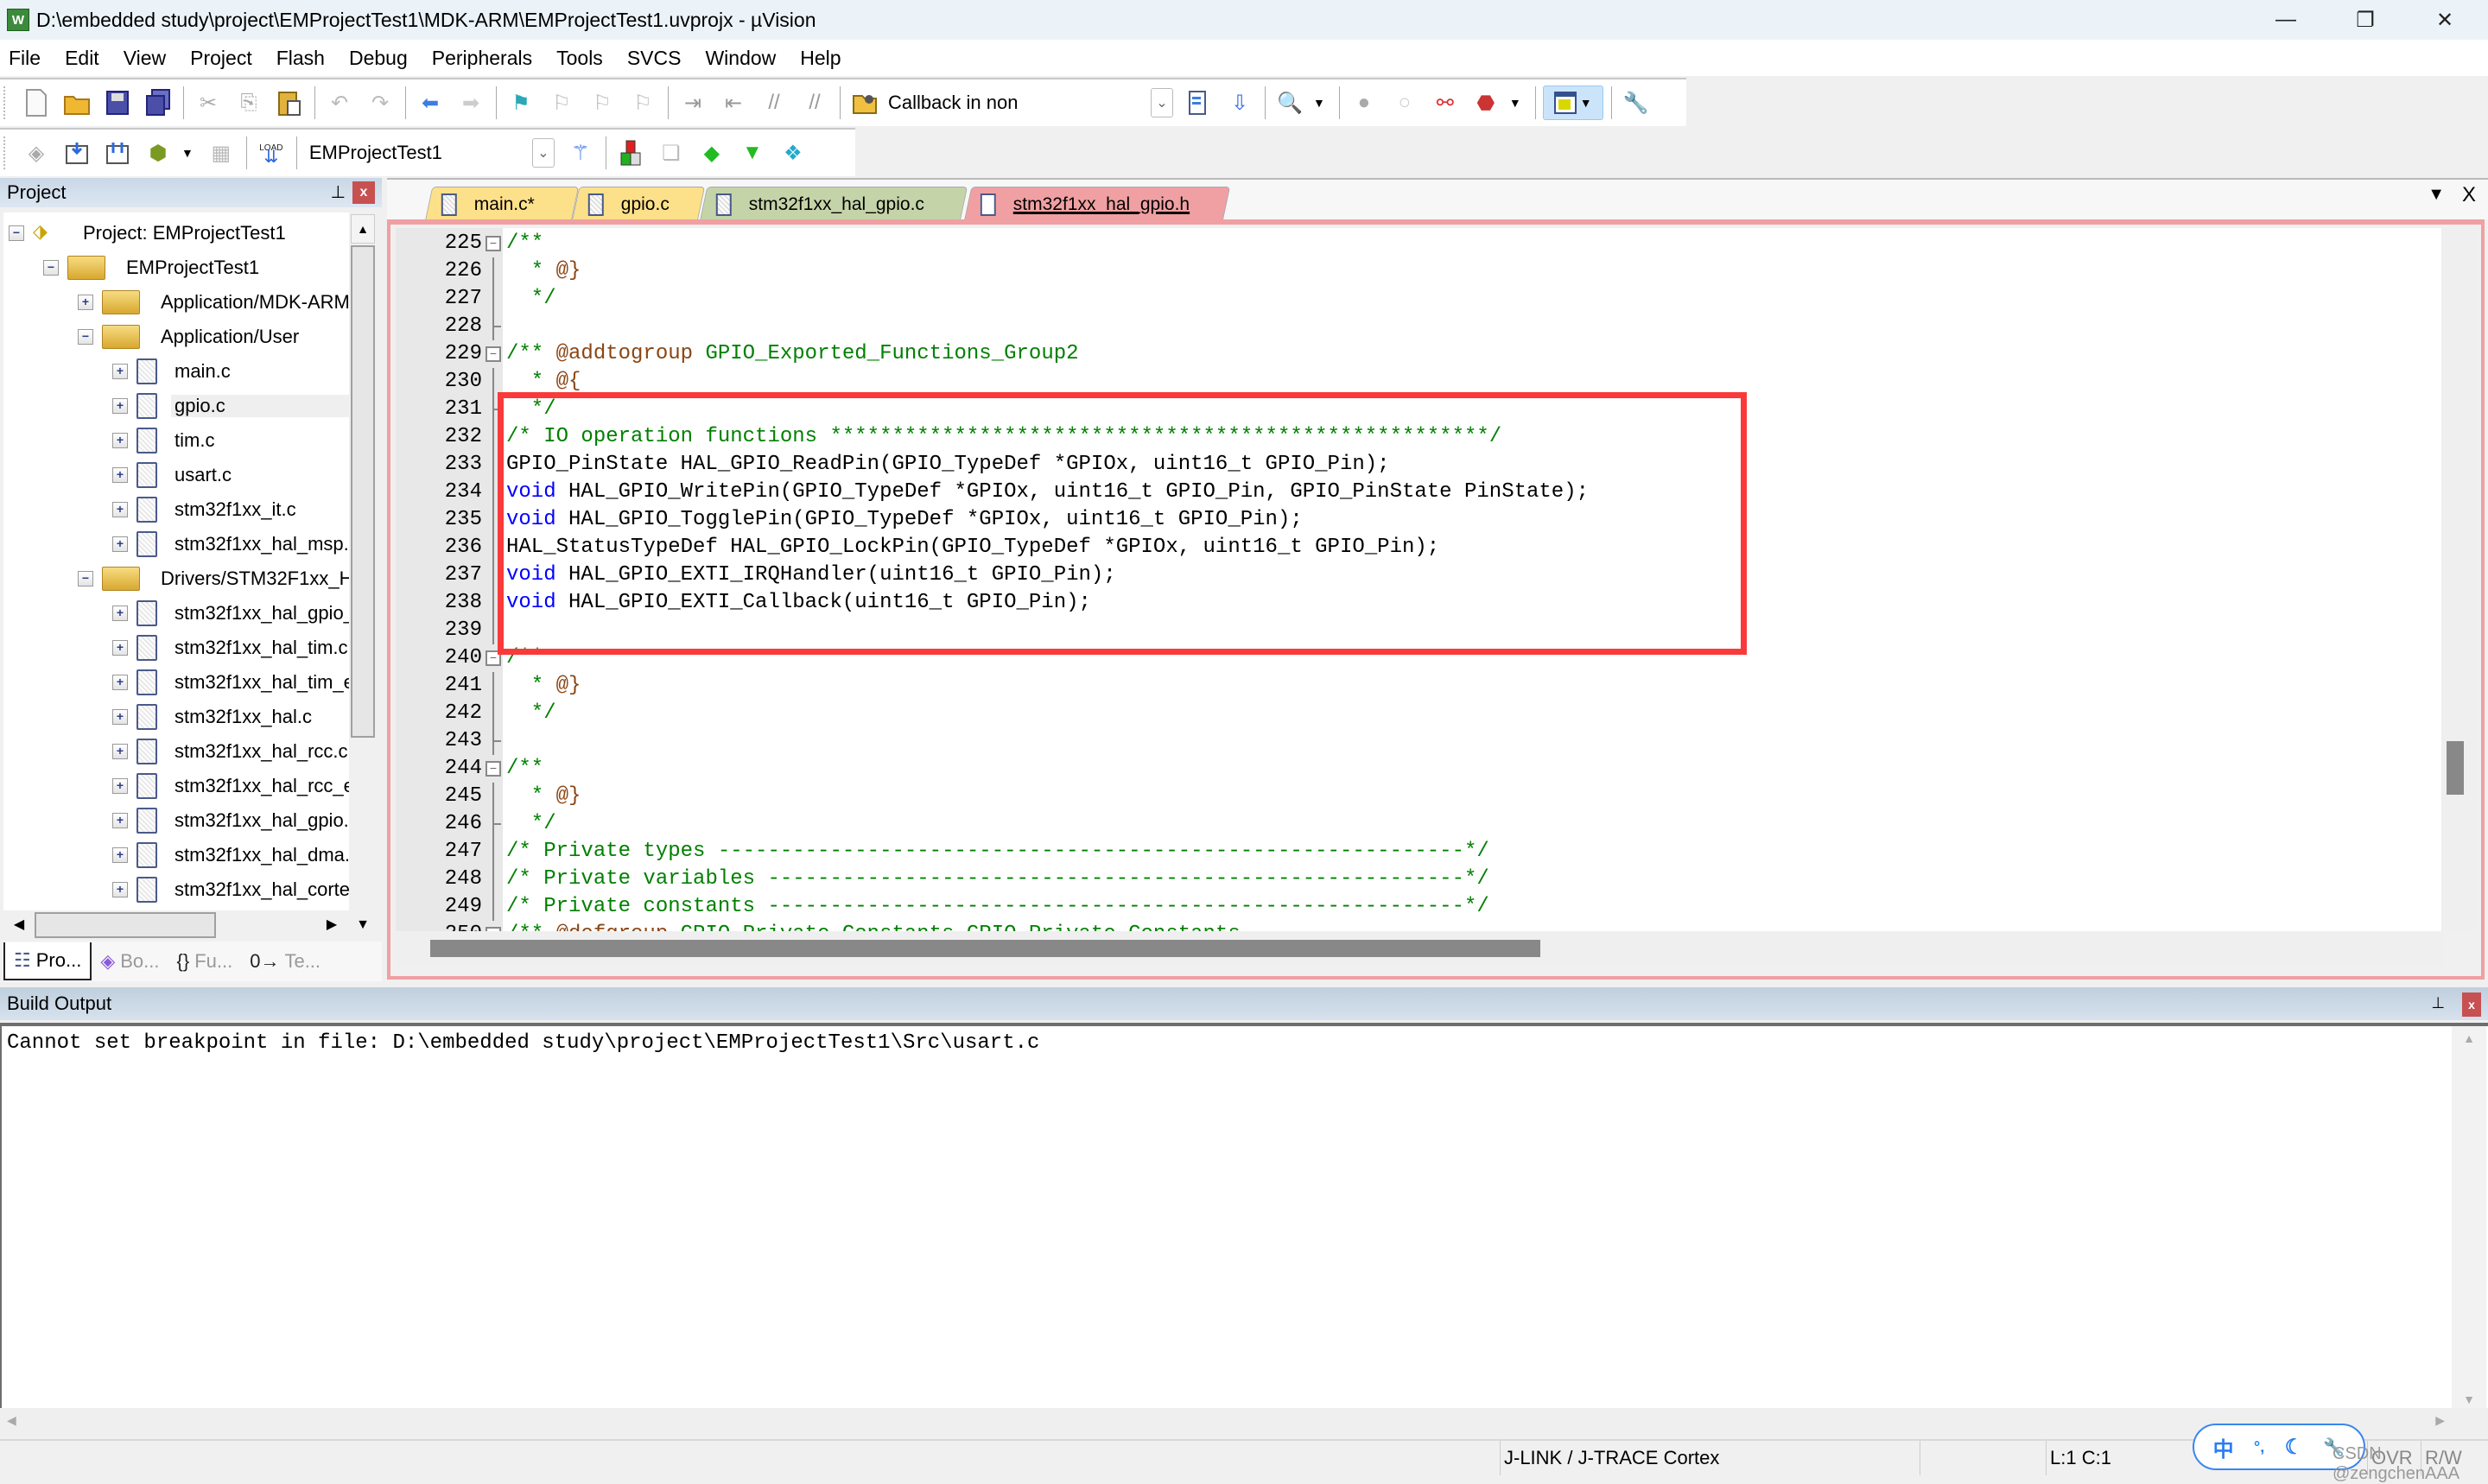  I want to click on next-bookmark-button: ⚐, so click(602, 103).